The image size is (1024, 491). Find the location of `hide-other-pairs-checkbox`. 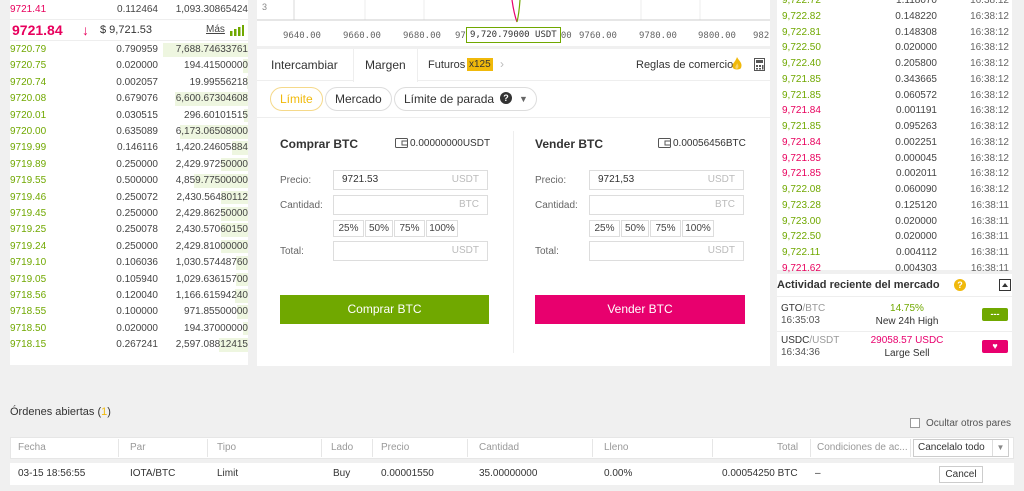

hide-other-pairs-checkbox is located at coordinates (915, 423).